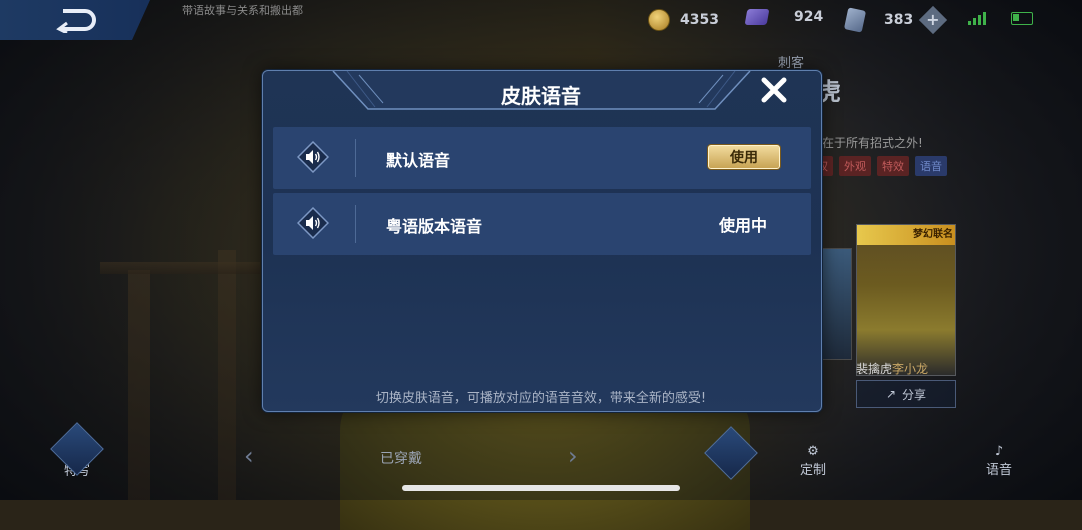 The image size is (1082, 530). I want to click on next-arrow-icon: ›, so click(573, 456).